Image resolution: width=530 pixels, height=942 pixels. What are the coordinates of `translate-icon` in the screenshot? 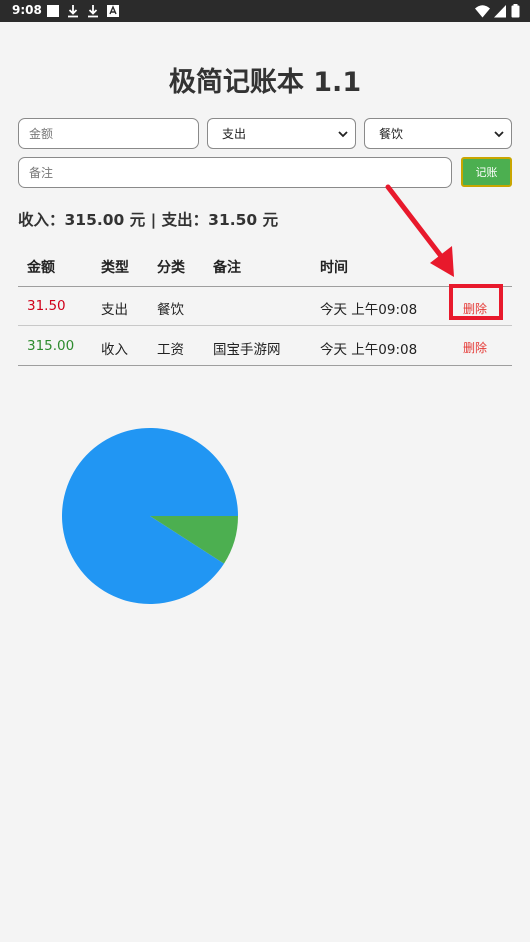 It's located at (113, 11).